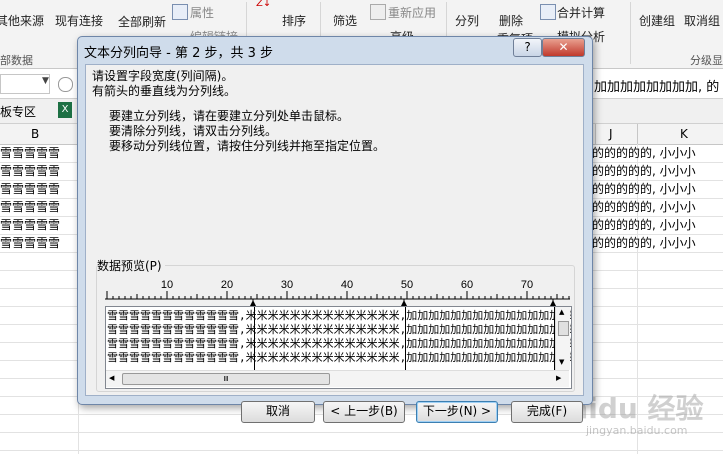  I want to click on external-data-group-label: 部数据, so click(16, 60).